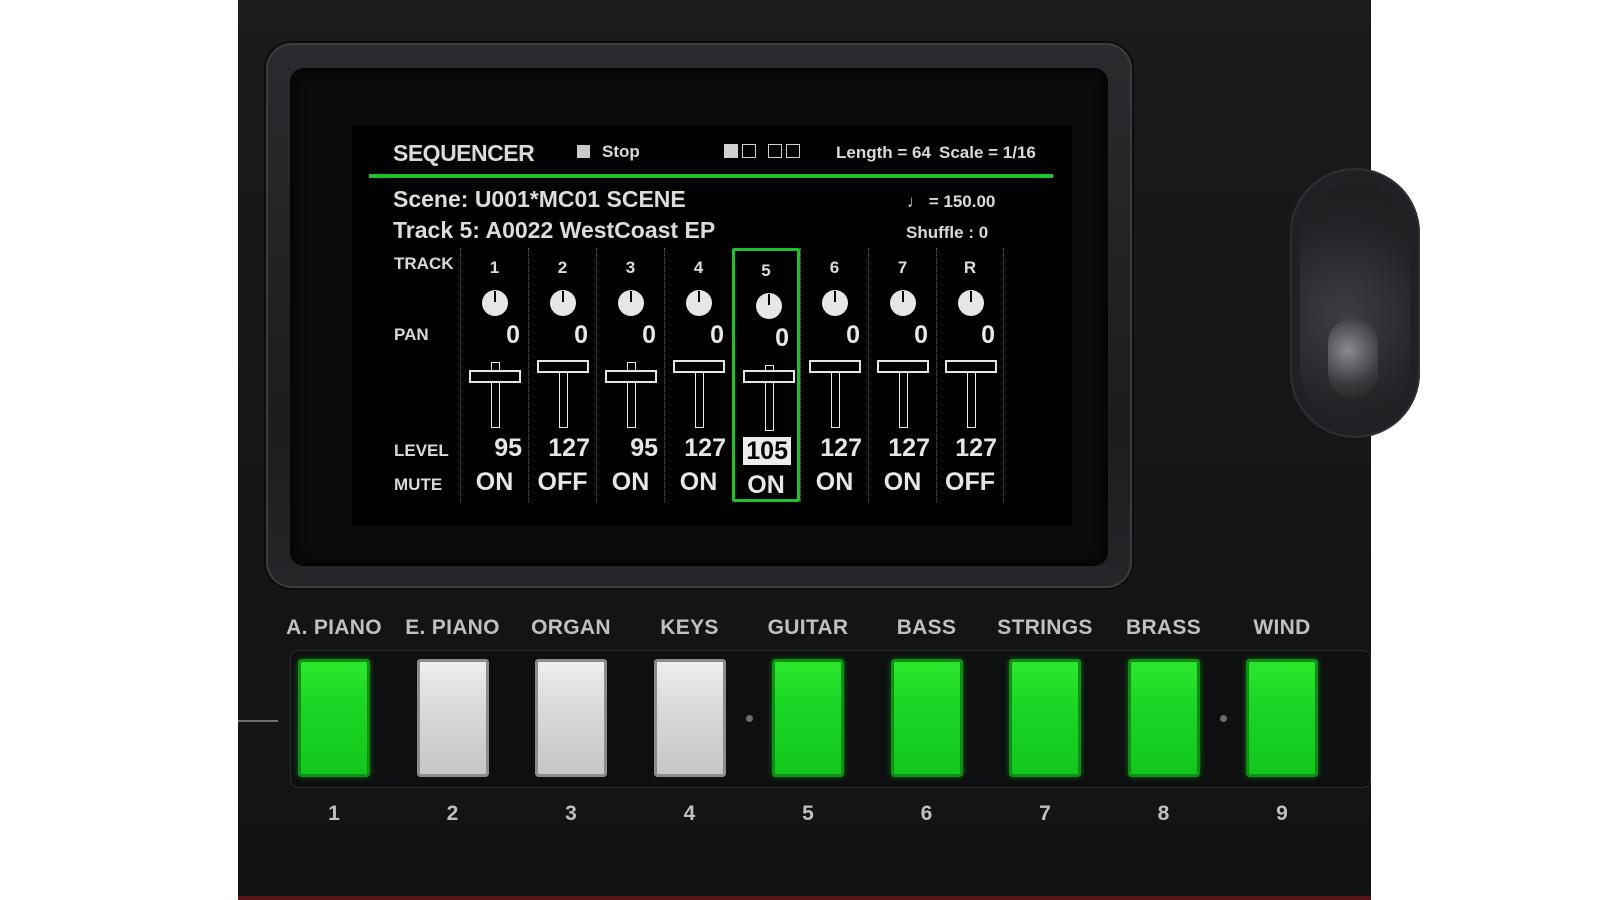 This screenshot has width=1600, height=900. What do you see at coordinates (711, 176) in the screenshot?
I see `header-divider` at bounding box center [711, 176].